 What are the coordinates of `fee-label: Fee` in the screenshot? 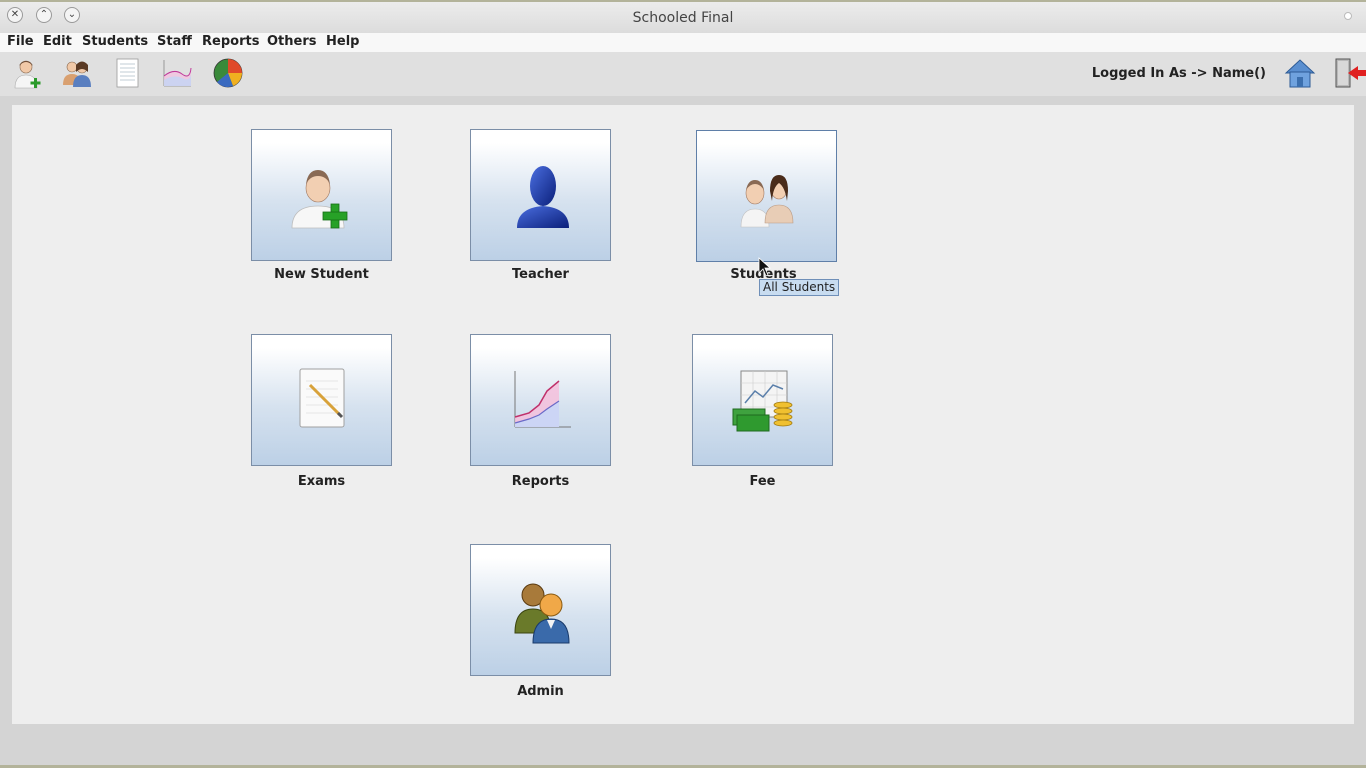 It's located at (762, 481).